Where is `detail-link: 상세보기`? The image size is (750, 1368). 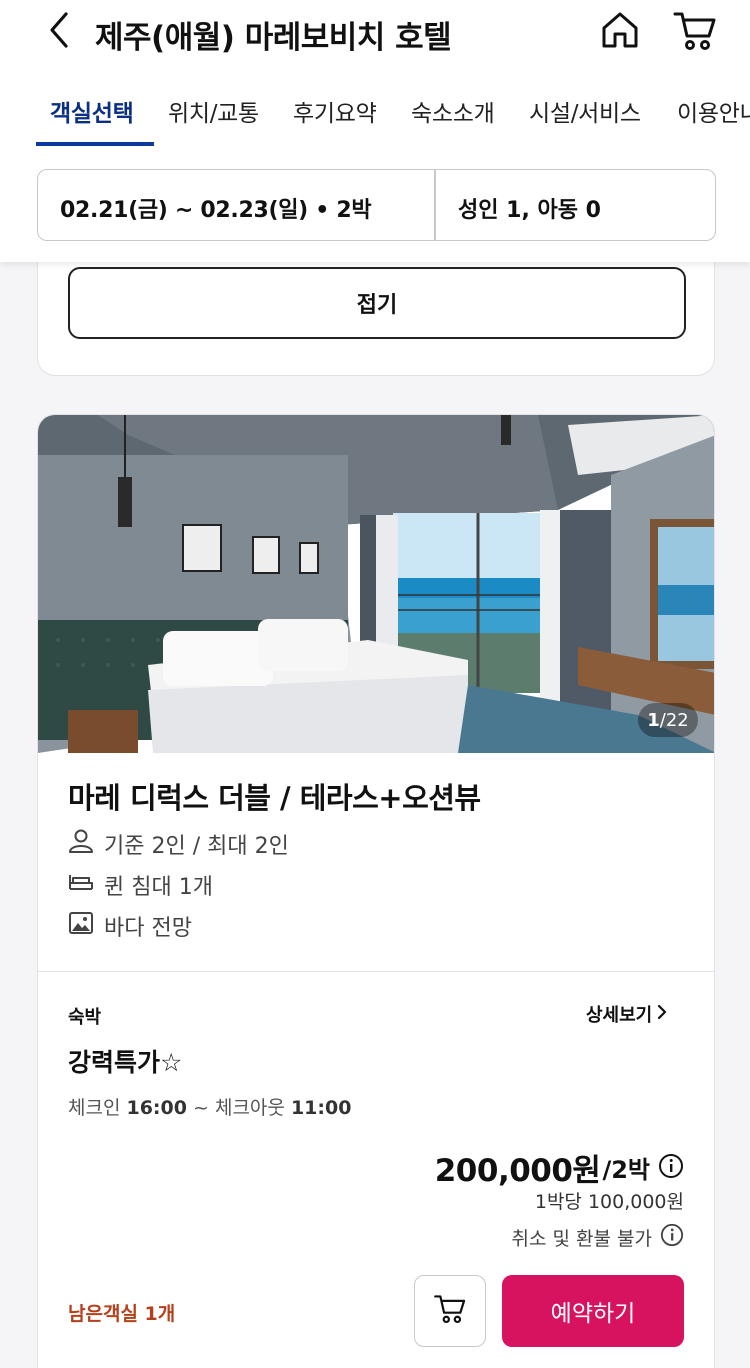
detail-link: 상세보기 is located at coordinates (629, 1014).